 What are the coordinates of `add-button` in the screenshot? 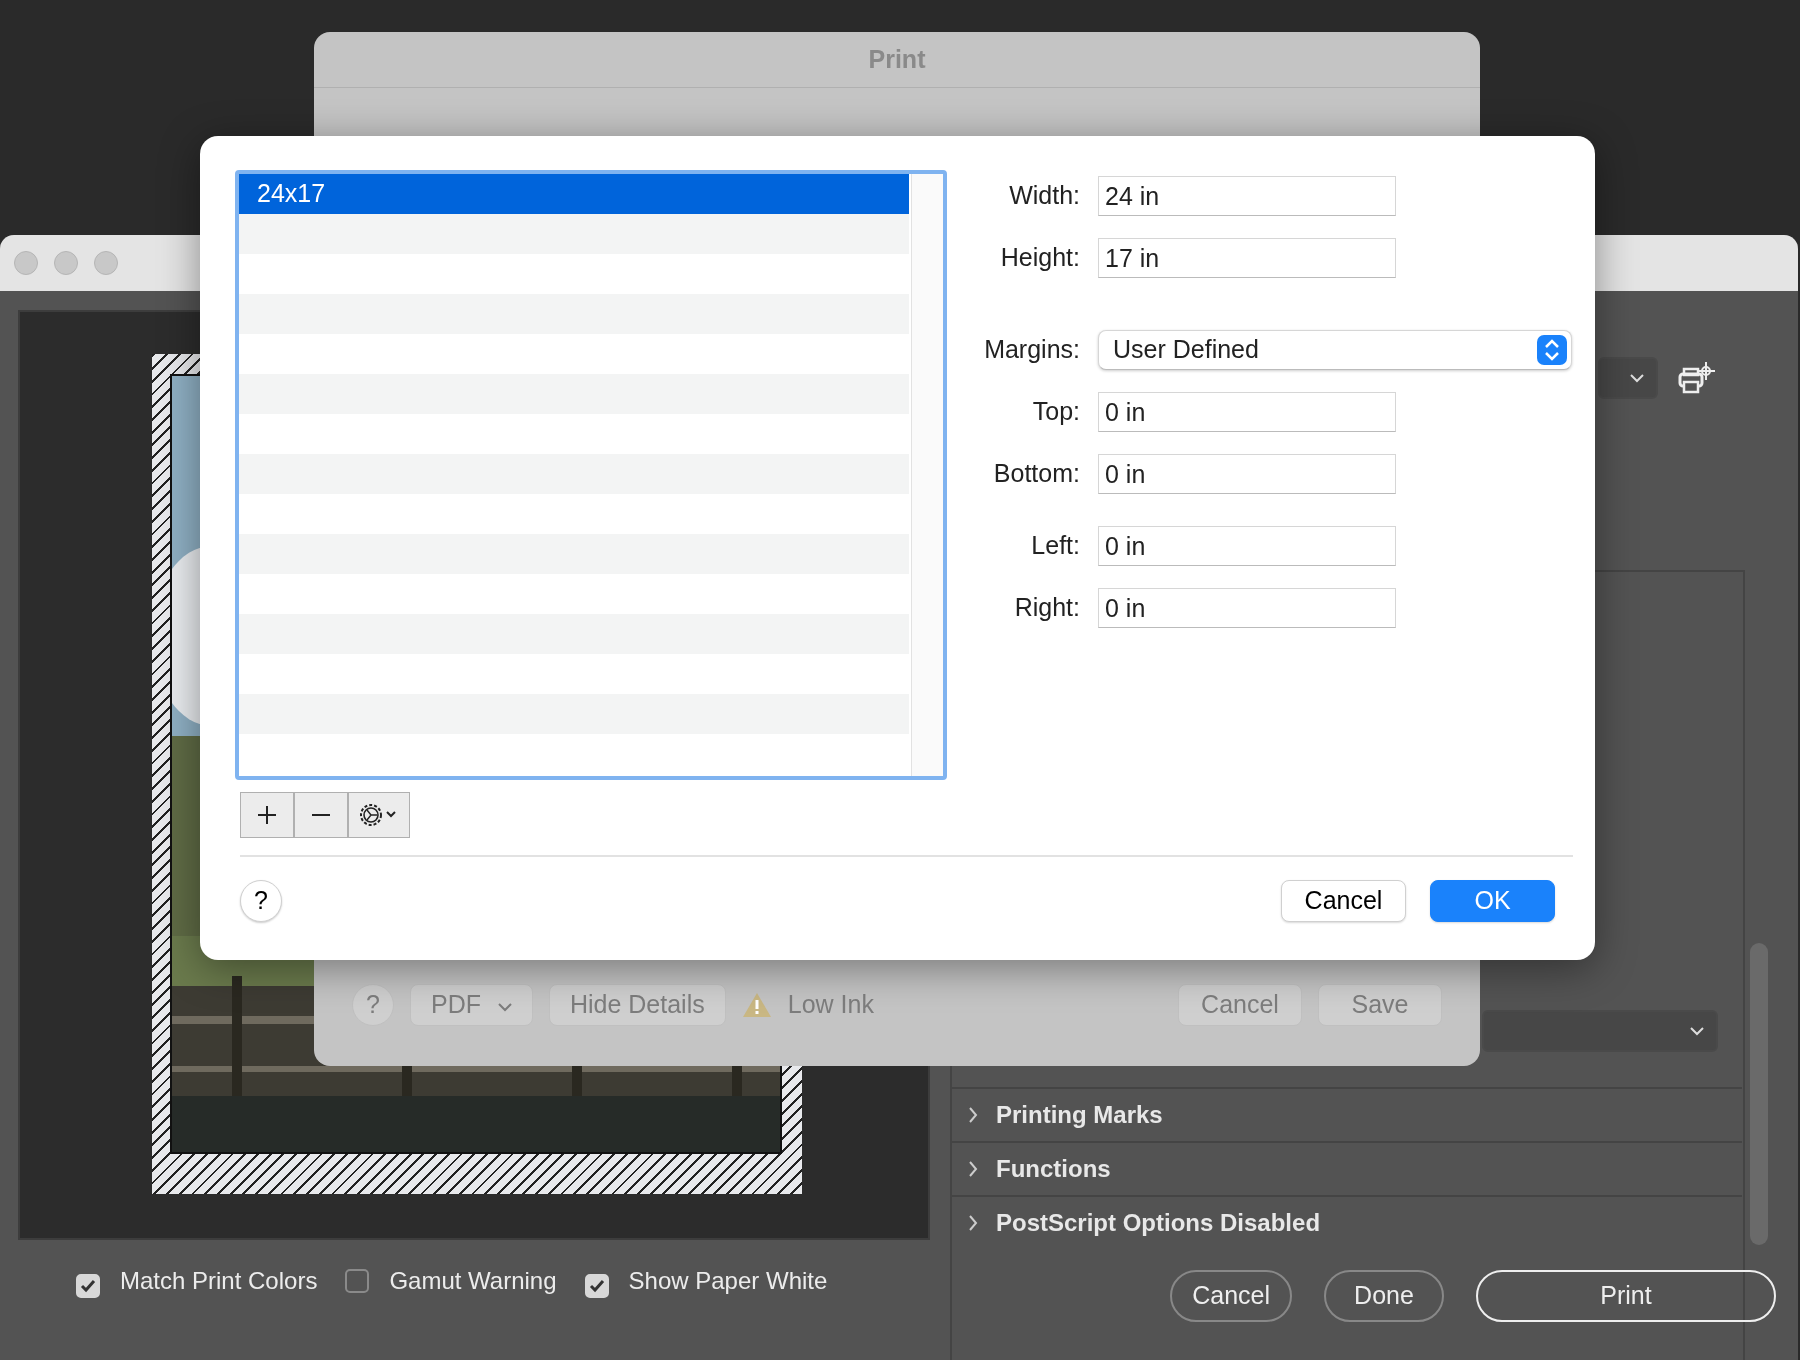 It's located at (267, 815).